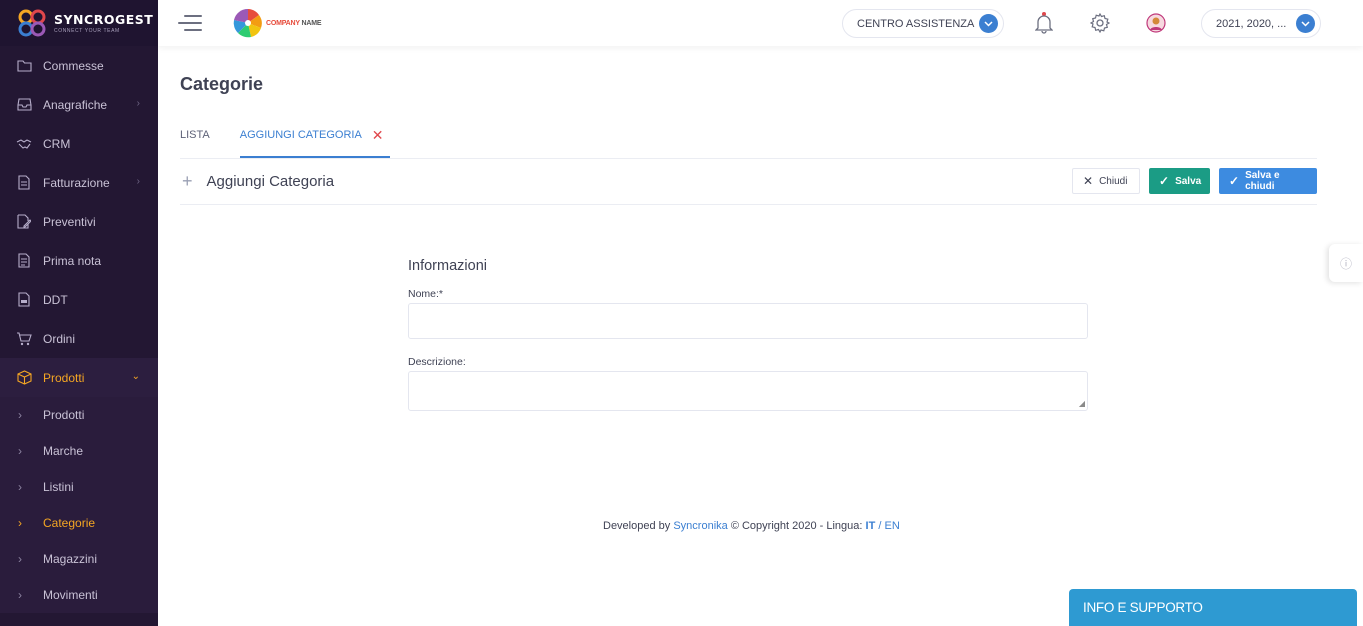 This screenshot has height=626, width=1363. Describe the element at coordinates (24, 144) in the screenshot. I see `handshake-icon` at that location.